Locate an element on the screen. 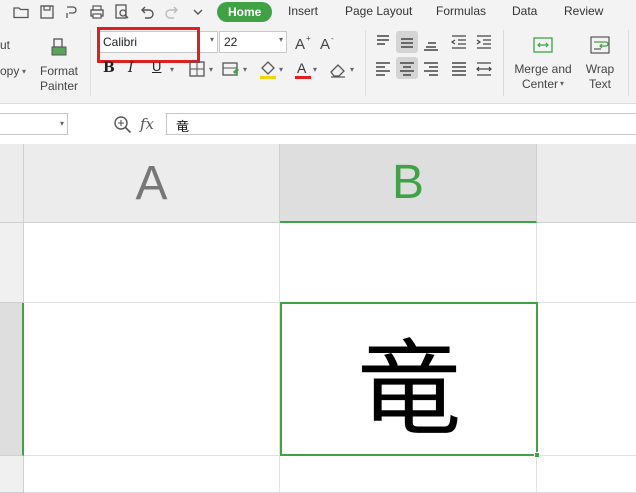  cell-a3 is located at coordinates (152, 474).